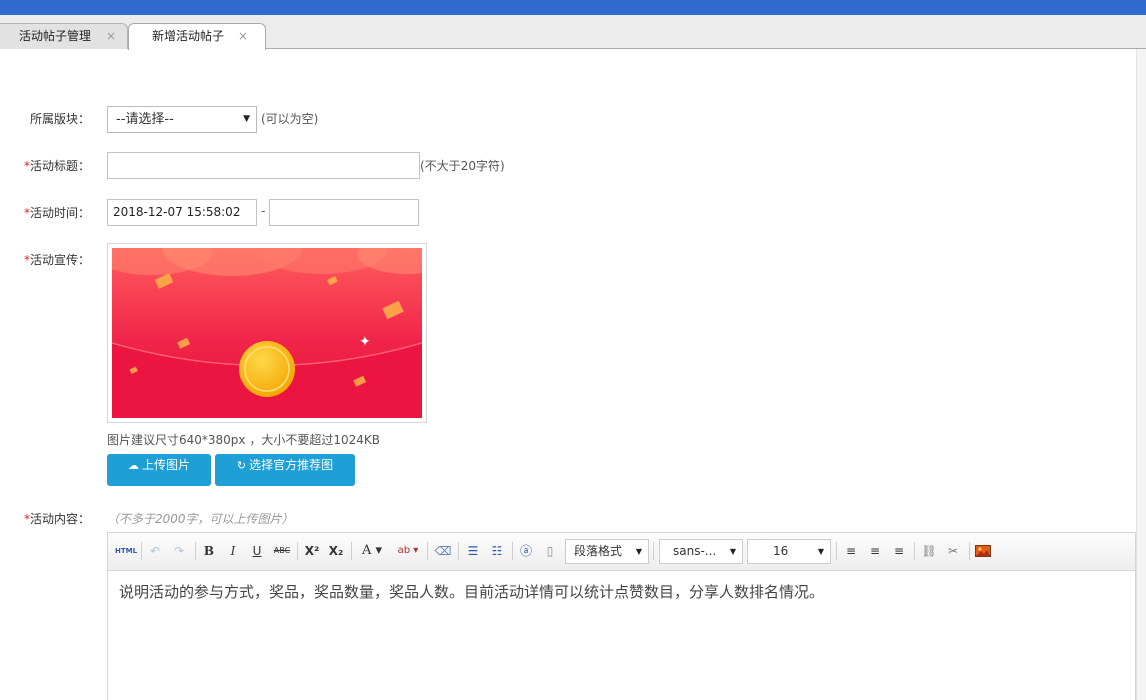  Describe the element at coordinates (159, 470) in the screenshot. I see `upload-image-button: ☁ 上传图片` at that location.